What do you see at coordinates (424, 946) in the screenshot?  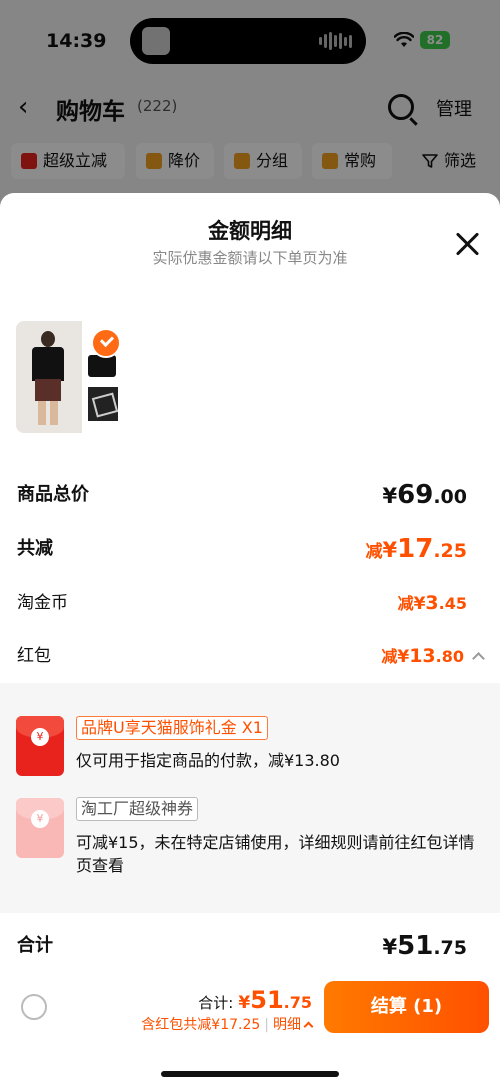 I see `row-value: ¥51.75` at bounding box center [424, 946].